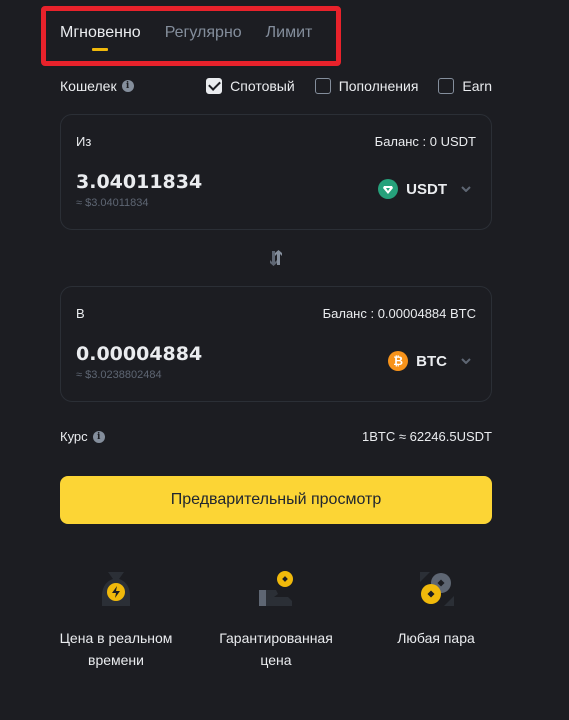 This screenshot has height=720, width=569. I want to click on wallet-row: Кошелек i Спотовый Пополнения Earn, so click(276, 86).